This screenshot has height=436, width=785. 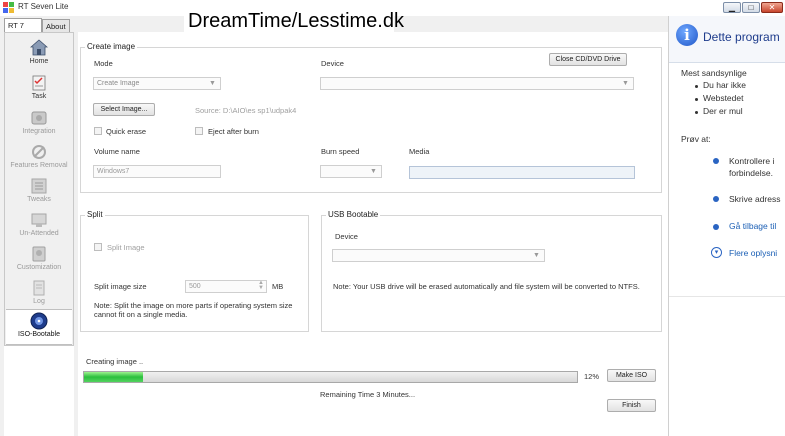 What do you see at coordinates (39, 220) in the screenshot?
I see `unattended-icon` at bounding box center [39, 220].